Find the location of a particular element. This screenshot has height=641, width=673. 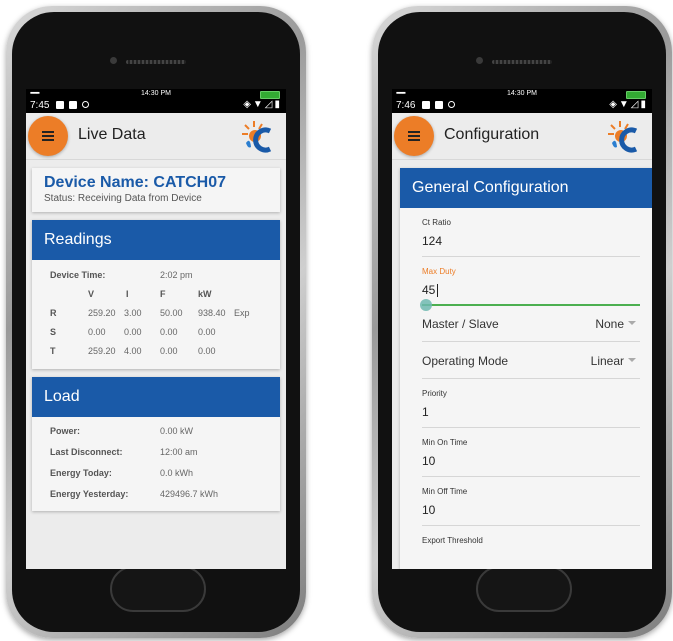

page-title: Live Data is located at coordinates (112, 134).